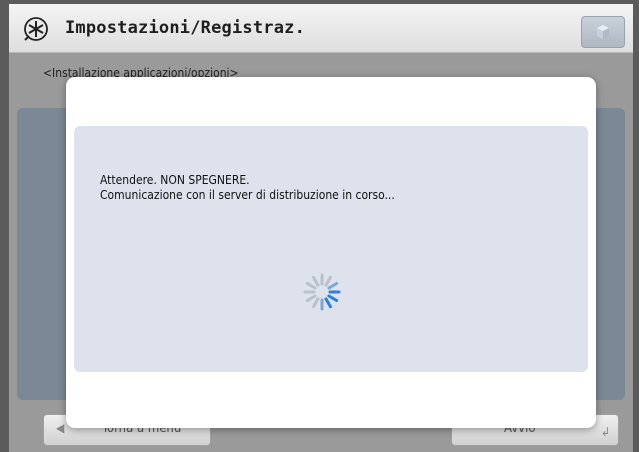 This screenshot has width=639, height=452. Describe the element at coordinates (185, 28) in the screenshot. I see `page-title: Impostazioni/Registraz.` at that location.